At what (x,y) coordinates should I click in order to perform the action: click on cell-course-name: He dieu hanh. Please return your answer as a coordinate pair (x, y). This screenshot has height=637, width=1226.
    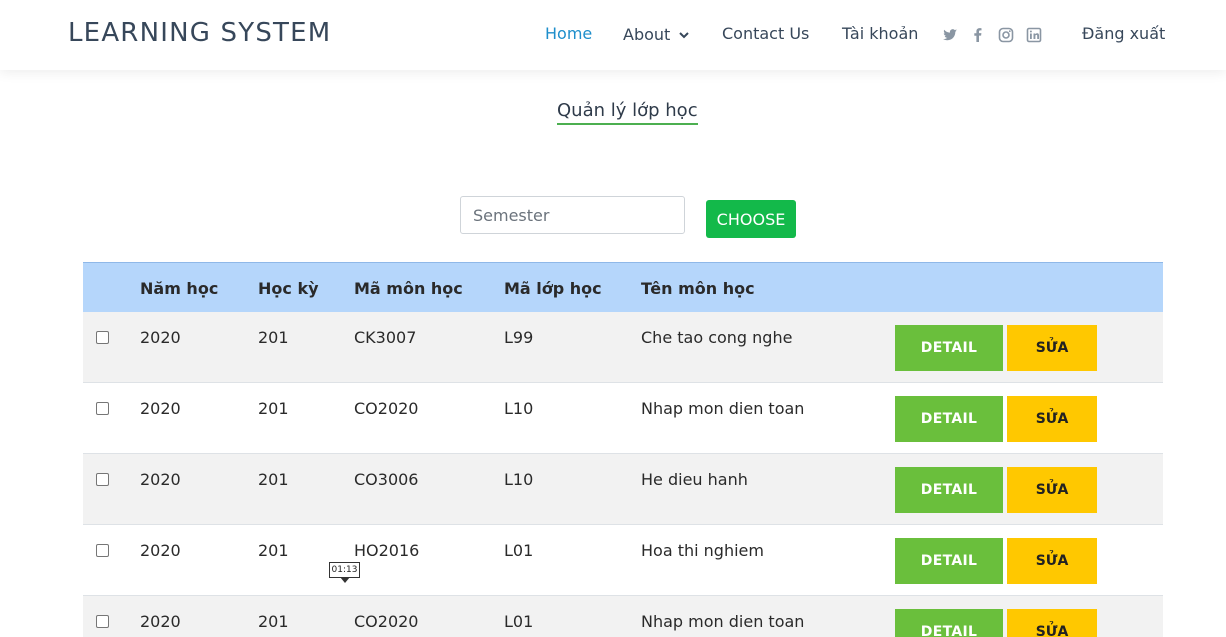
    Looking at the image, I should click on (694, 479).